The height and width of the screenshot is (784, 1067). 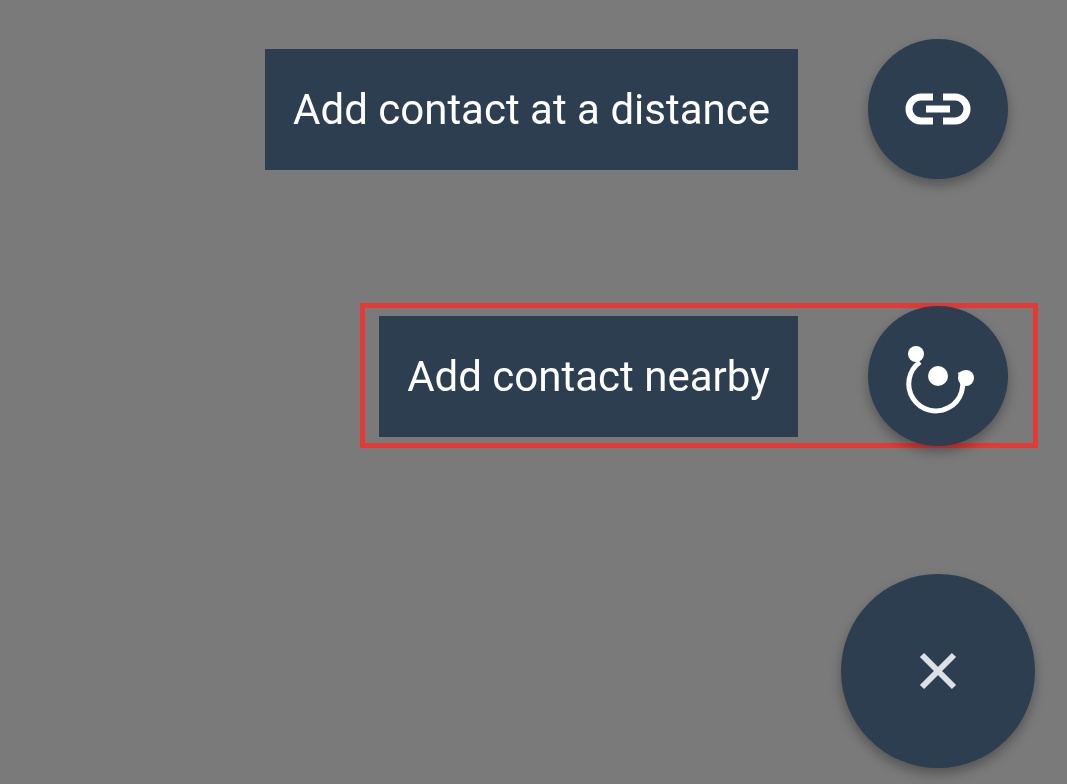 What do you see at coordinates (531, 109) in the screenshot?
I see `action-label: Add contact at a distance` at bounding box center [531, 109].